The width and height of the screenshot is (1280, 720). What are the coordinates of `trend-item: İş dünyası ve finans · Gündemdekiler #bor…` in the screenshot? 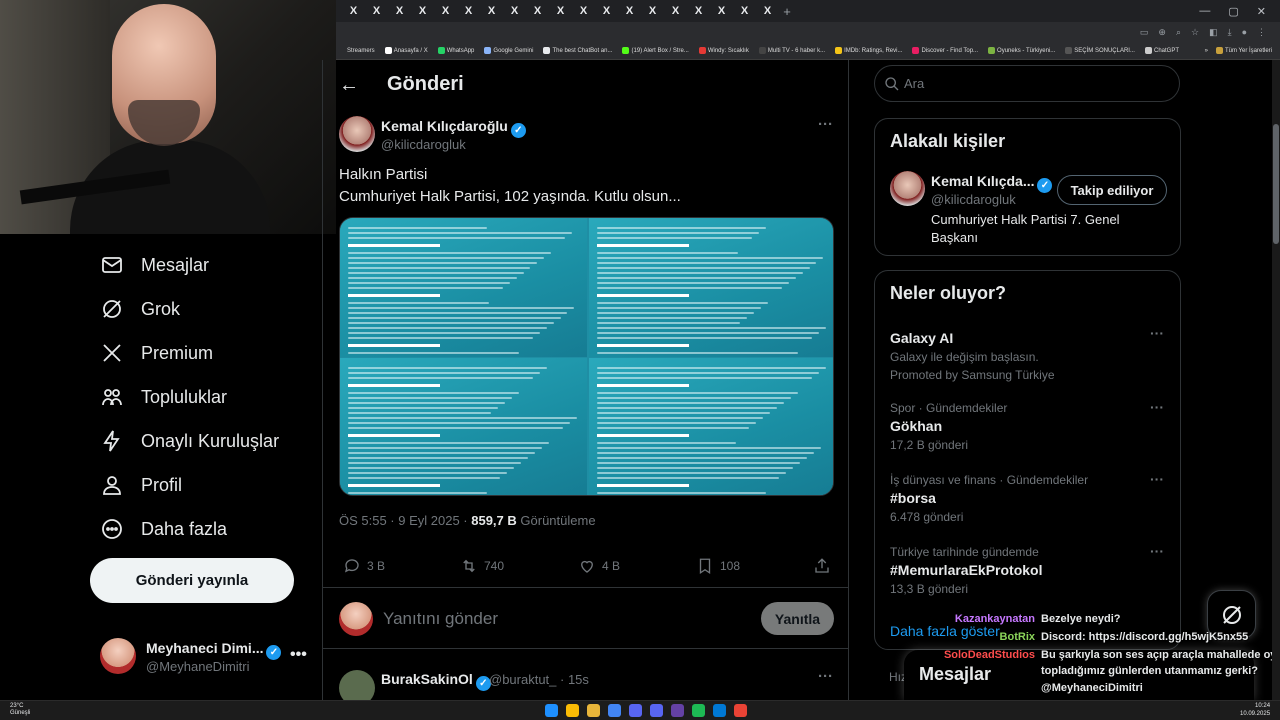 It's located at (1030, 497).